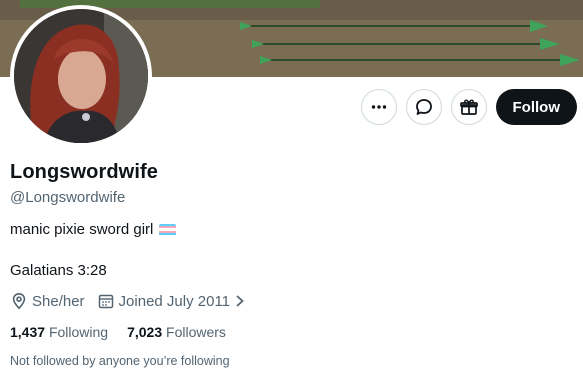 Image resolution: width=583 pixels, height=379 pixels. I want to click on avatar, so click(81, 76).